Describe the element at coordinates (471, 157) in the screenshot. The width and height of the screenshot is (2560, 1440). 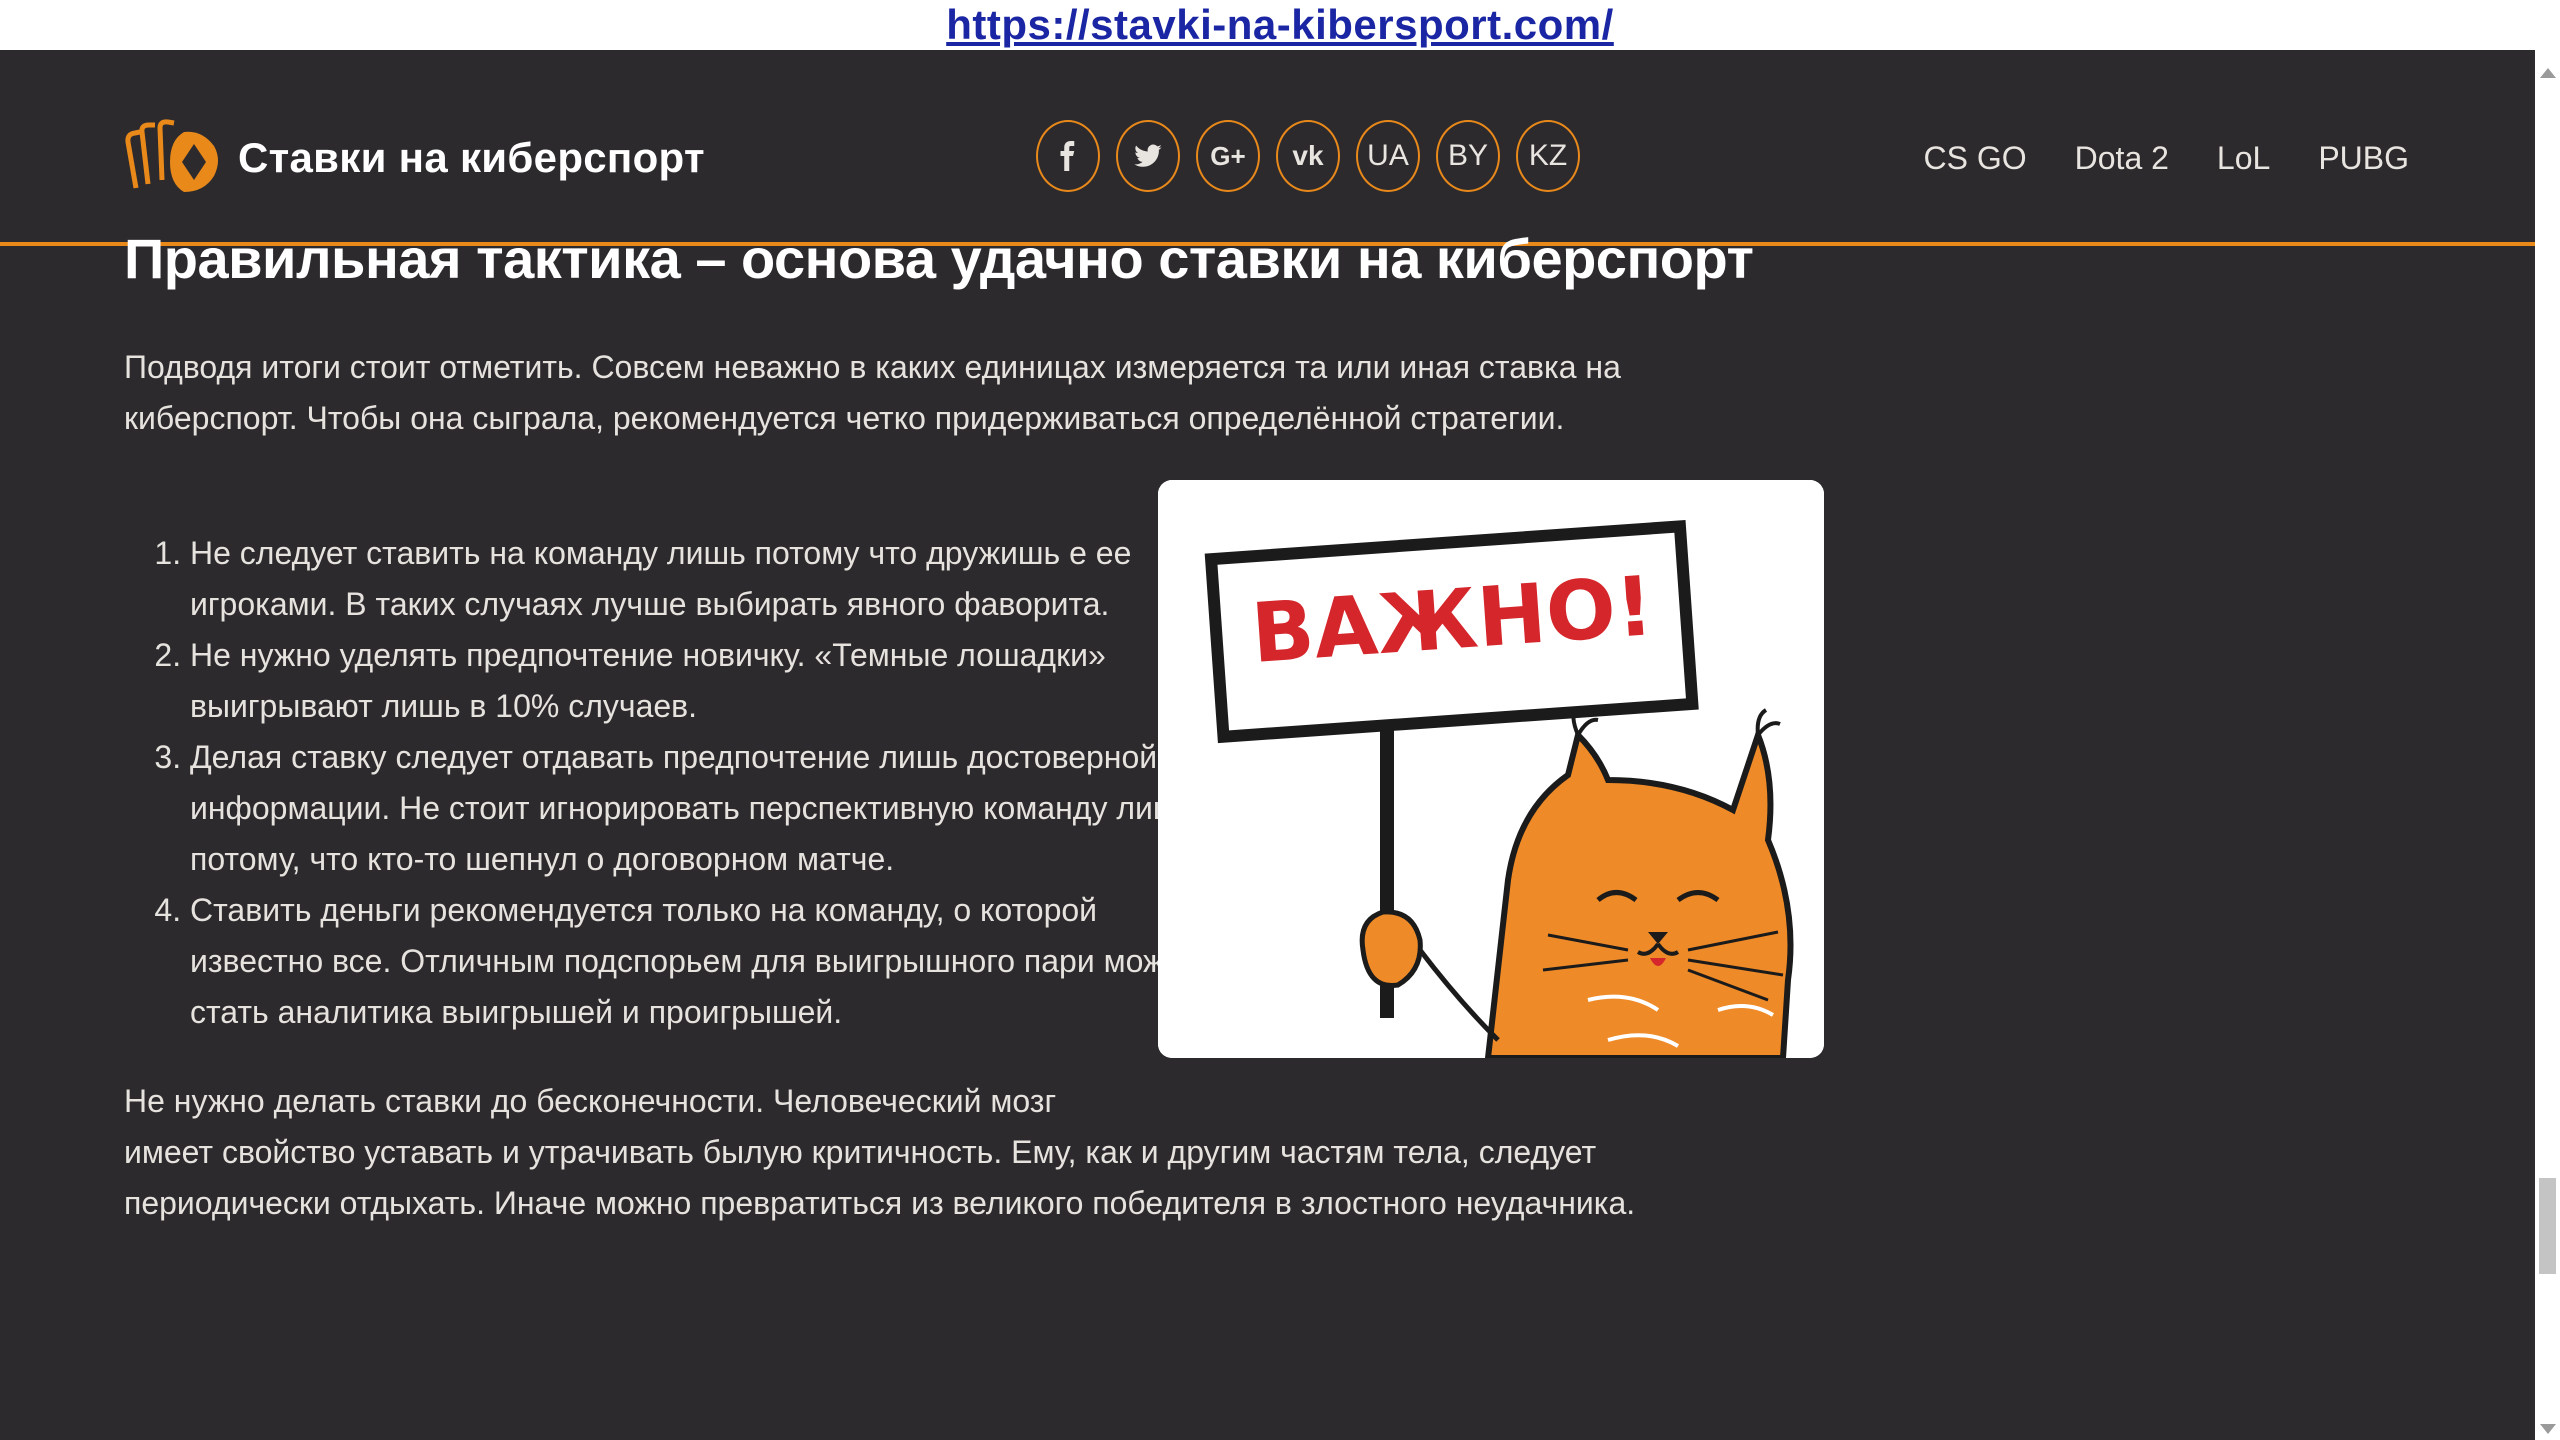
I see `site-logo-text: Ставки на киберспорт` at that location.